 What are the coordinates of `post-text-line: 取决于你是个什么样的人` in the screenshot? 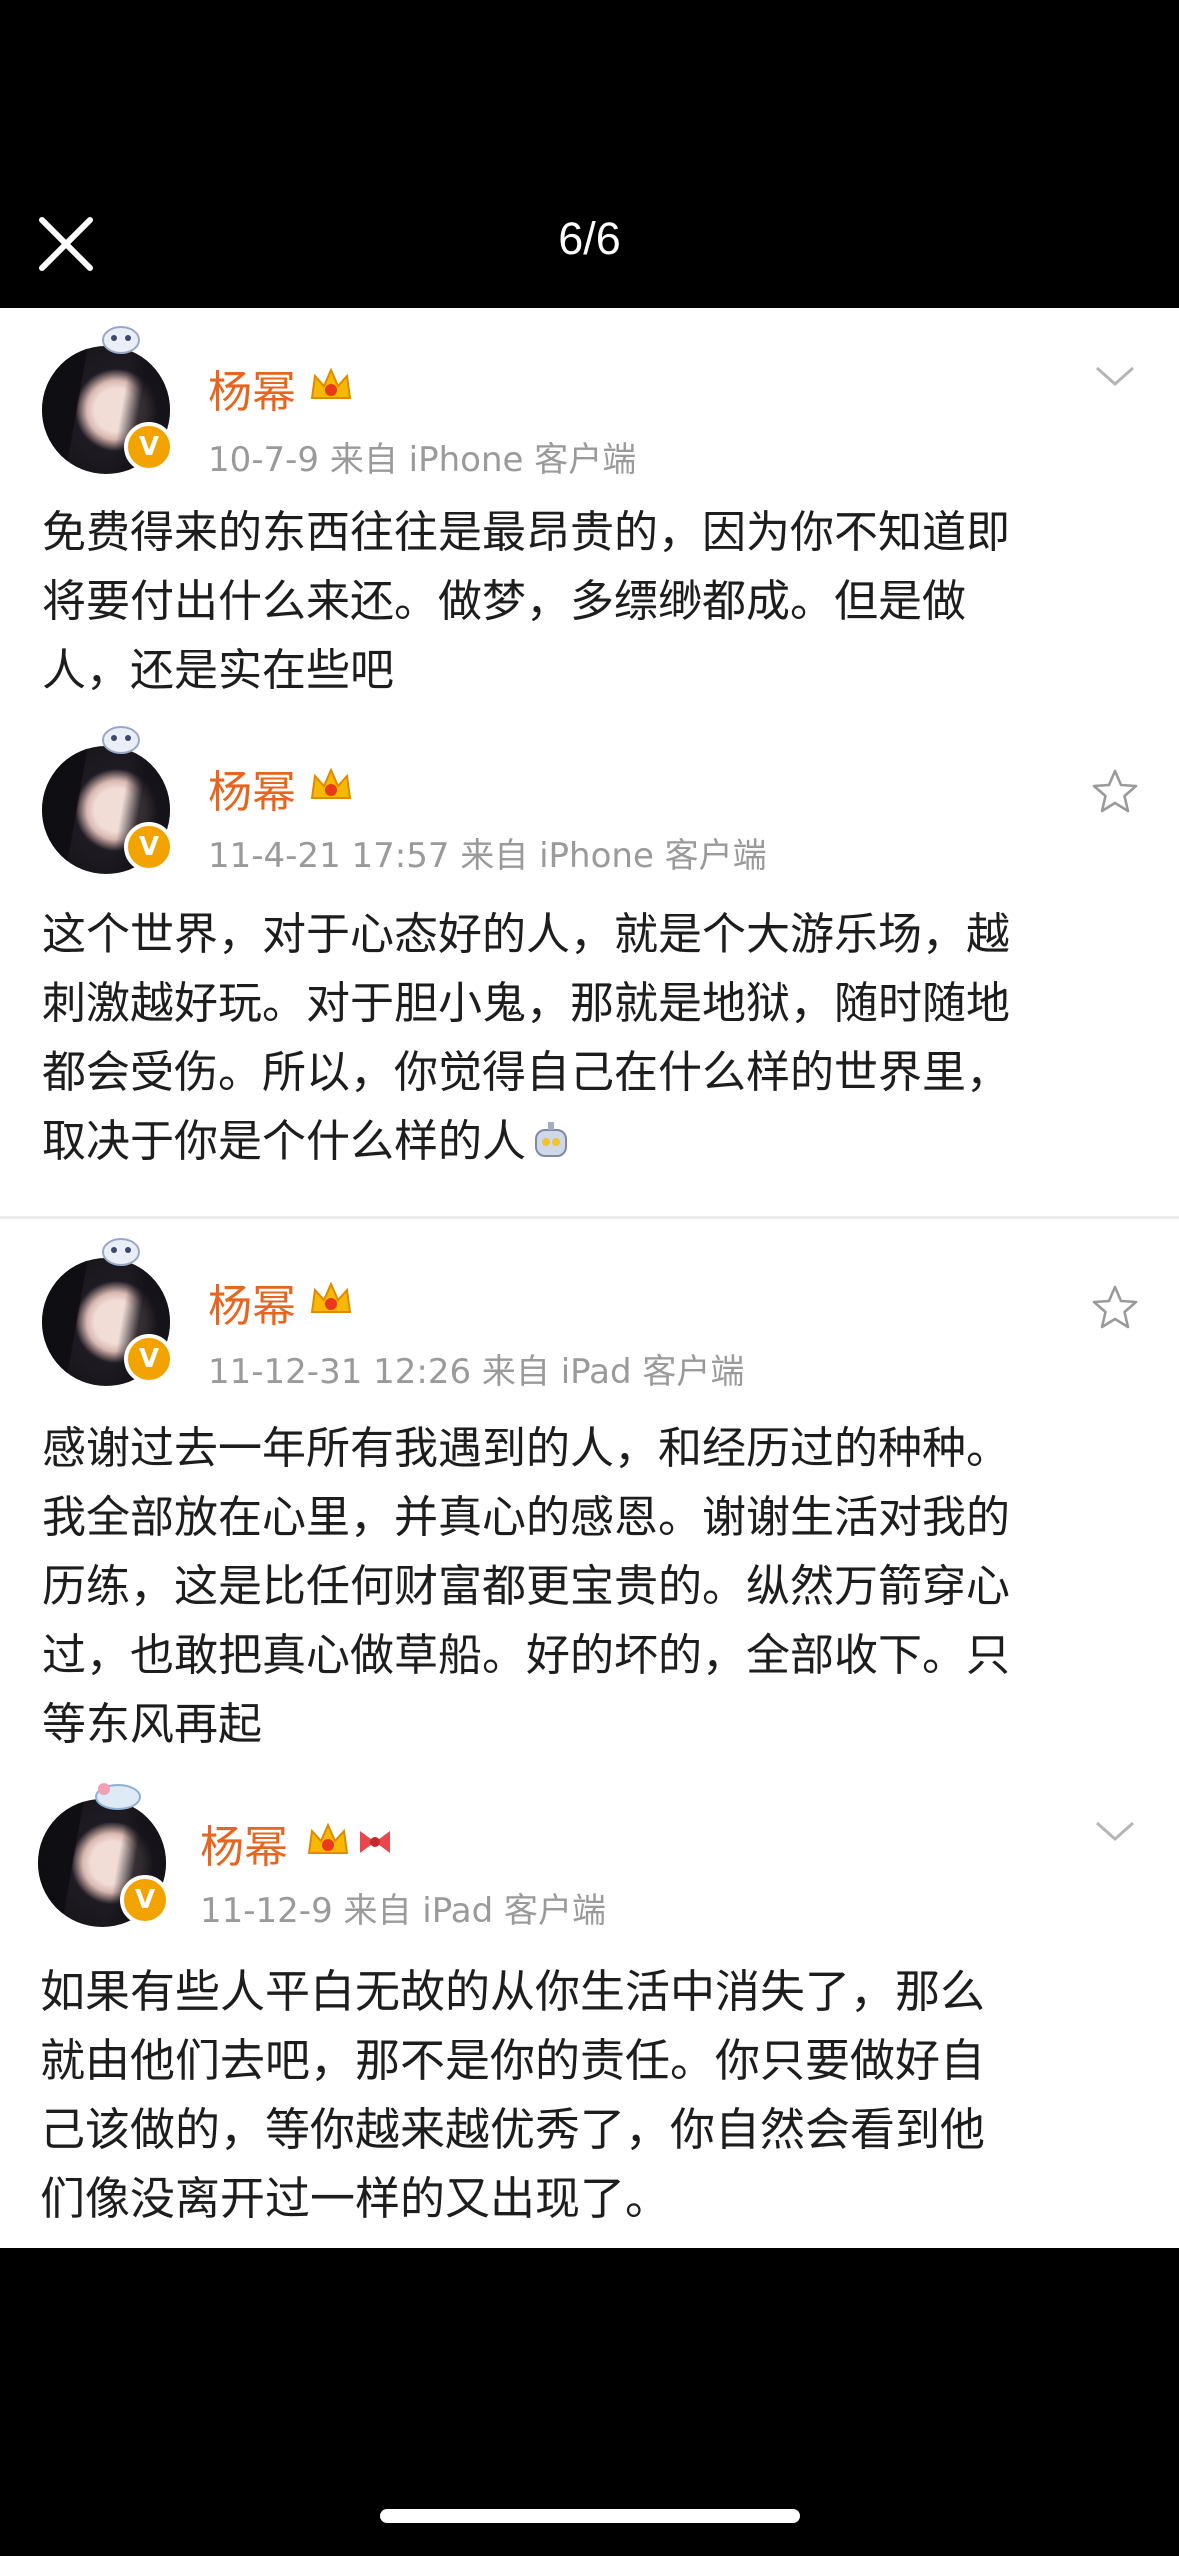 It's located at (284, 1141).